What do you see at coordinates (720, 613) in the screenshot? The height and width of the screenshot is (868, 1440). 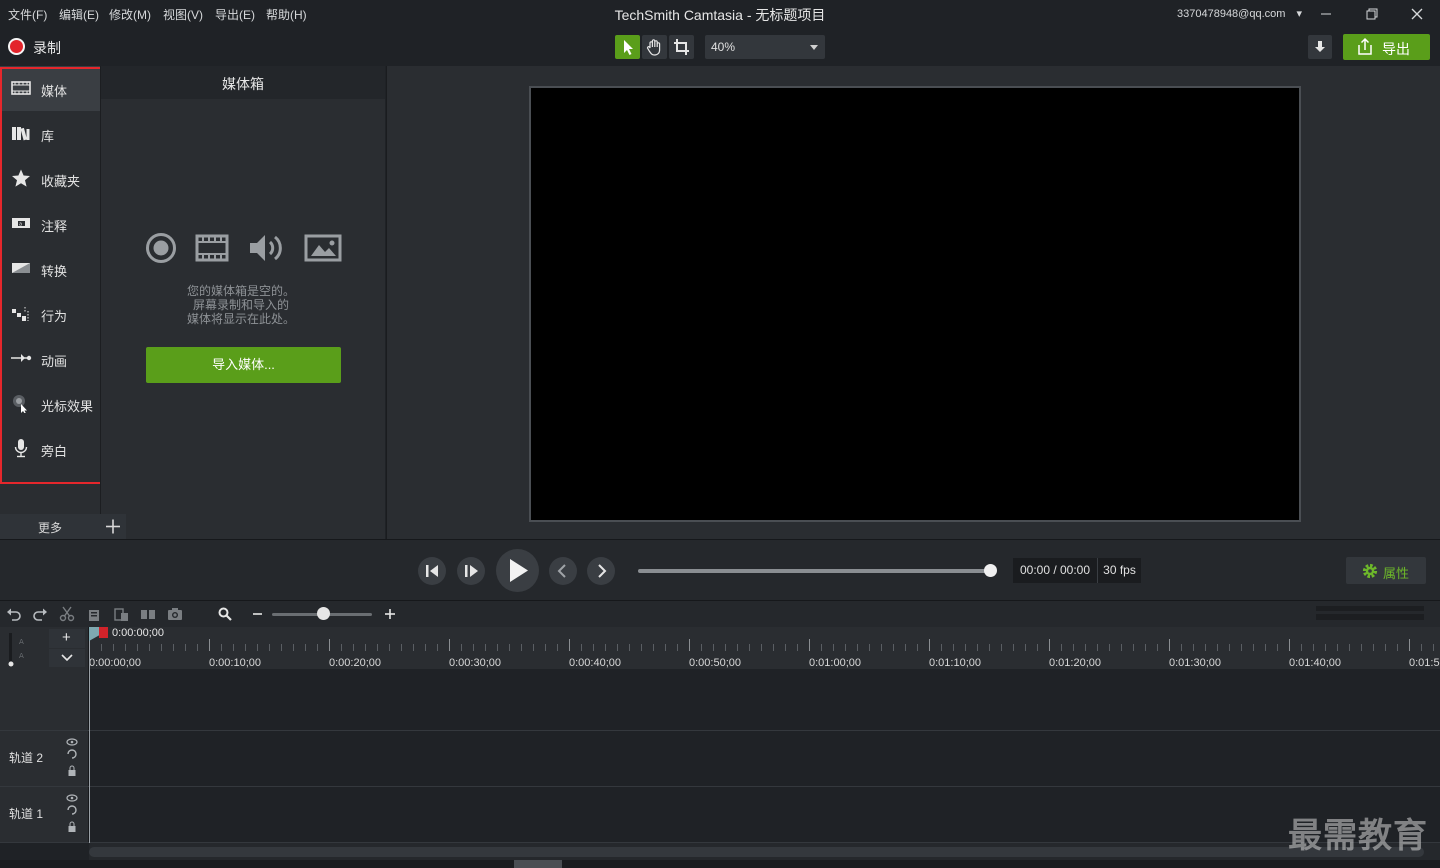 I see `timeline-toolbar` at bounding box center [720, 613].